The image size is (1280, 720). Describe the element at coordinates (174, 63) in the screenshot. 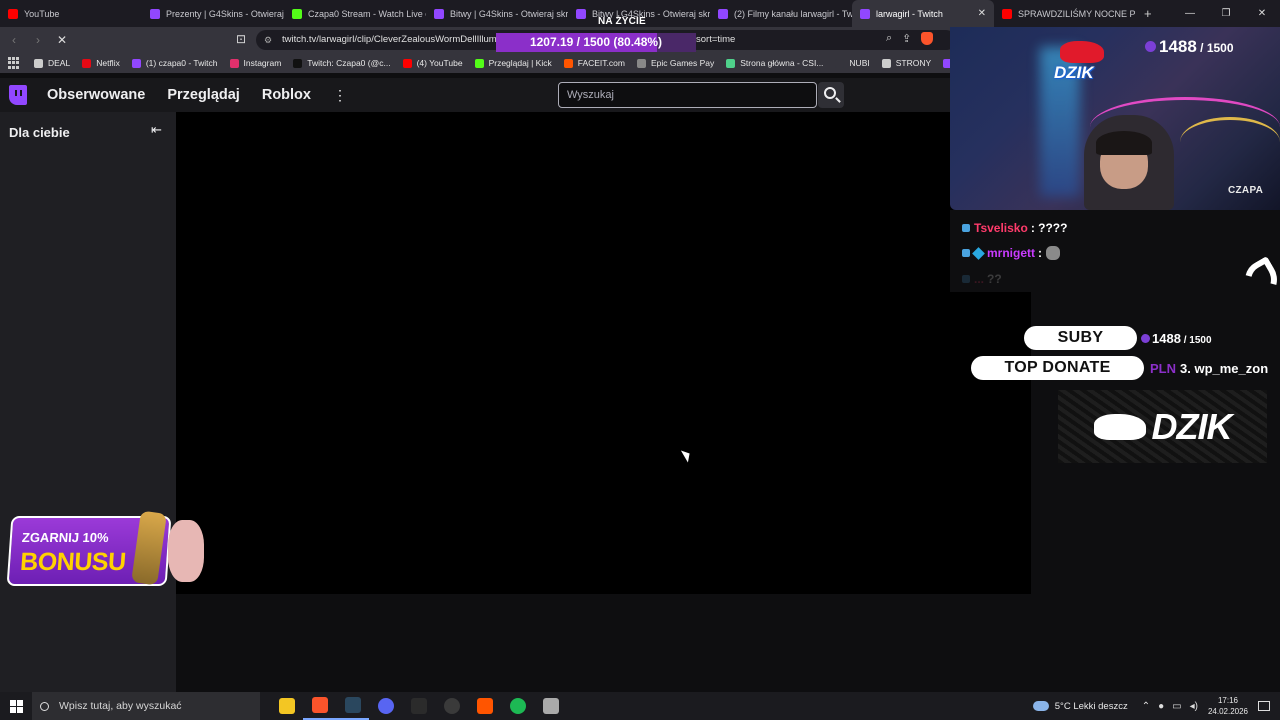

I see `bookmark-item: (1) czapa0 - Twitch` at that location.